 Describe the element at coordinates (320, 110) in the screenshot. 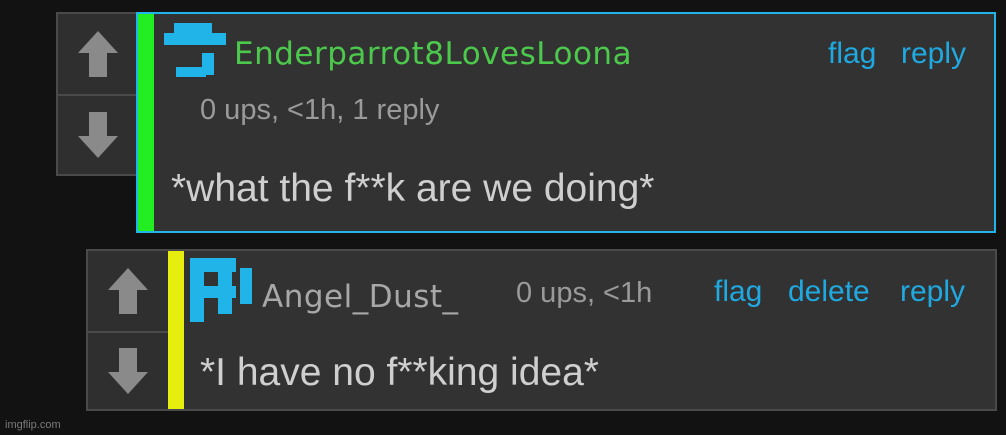

I see `comment-meta: 0 ups, <1h, 1 reply` at that location.